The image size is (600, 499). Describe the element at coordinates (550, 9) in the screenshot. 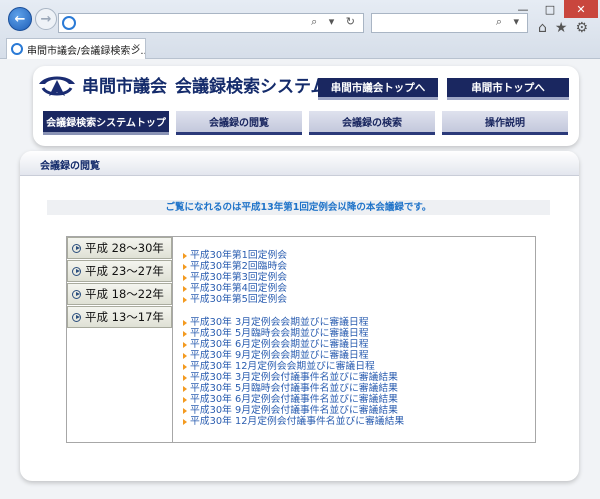

I see `maximize-button: □` at that location.